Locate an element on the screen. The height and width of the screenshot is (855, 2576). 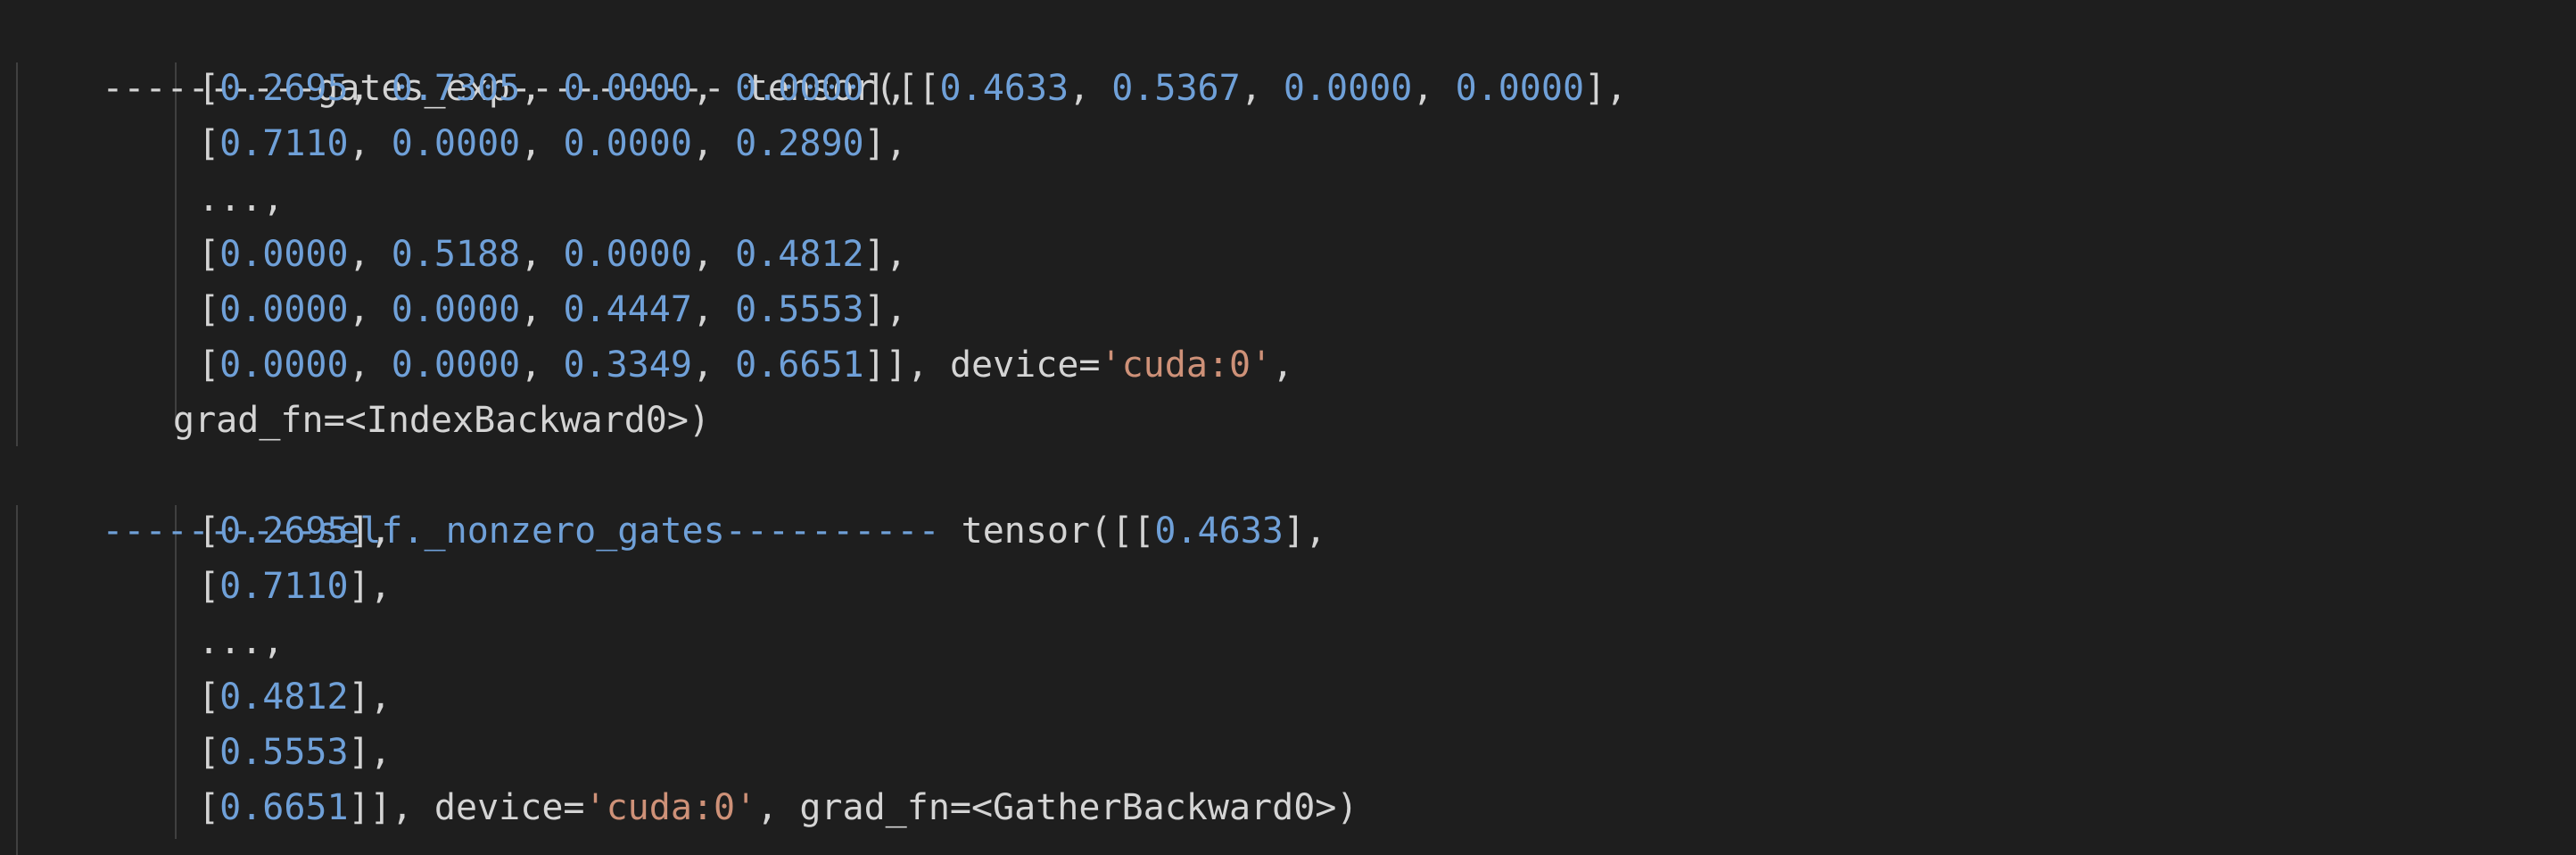
indent-guide is located at coordinates (176, 244).